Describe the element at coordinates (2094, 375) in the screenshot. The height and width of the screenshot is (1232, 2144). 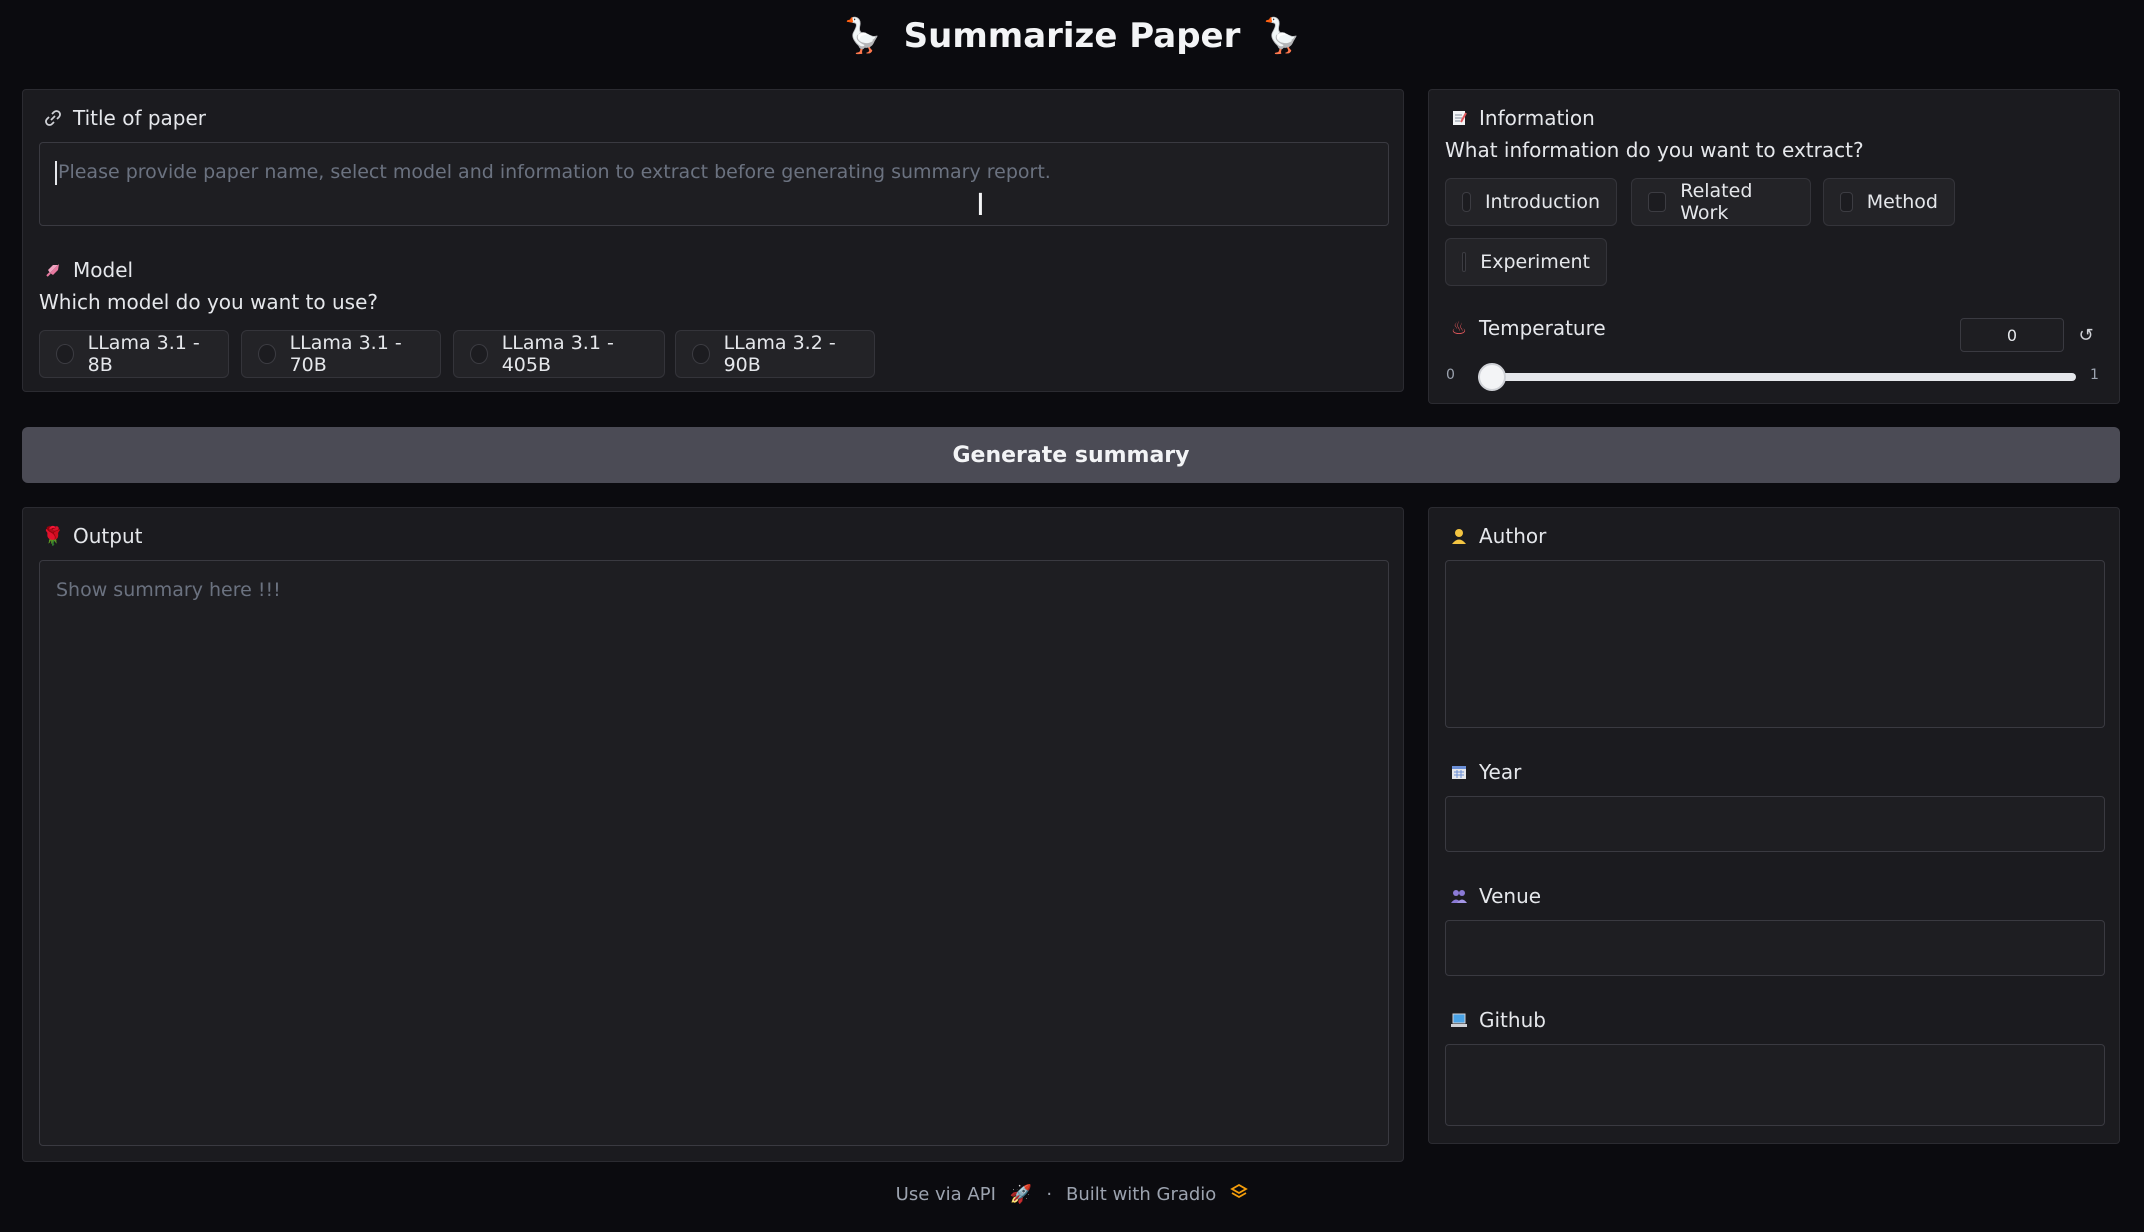
I see `slider-max-label: 1` at that location.